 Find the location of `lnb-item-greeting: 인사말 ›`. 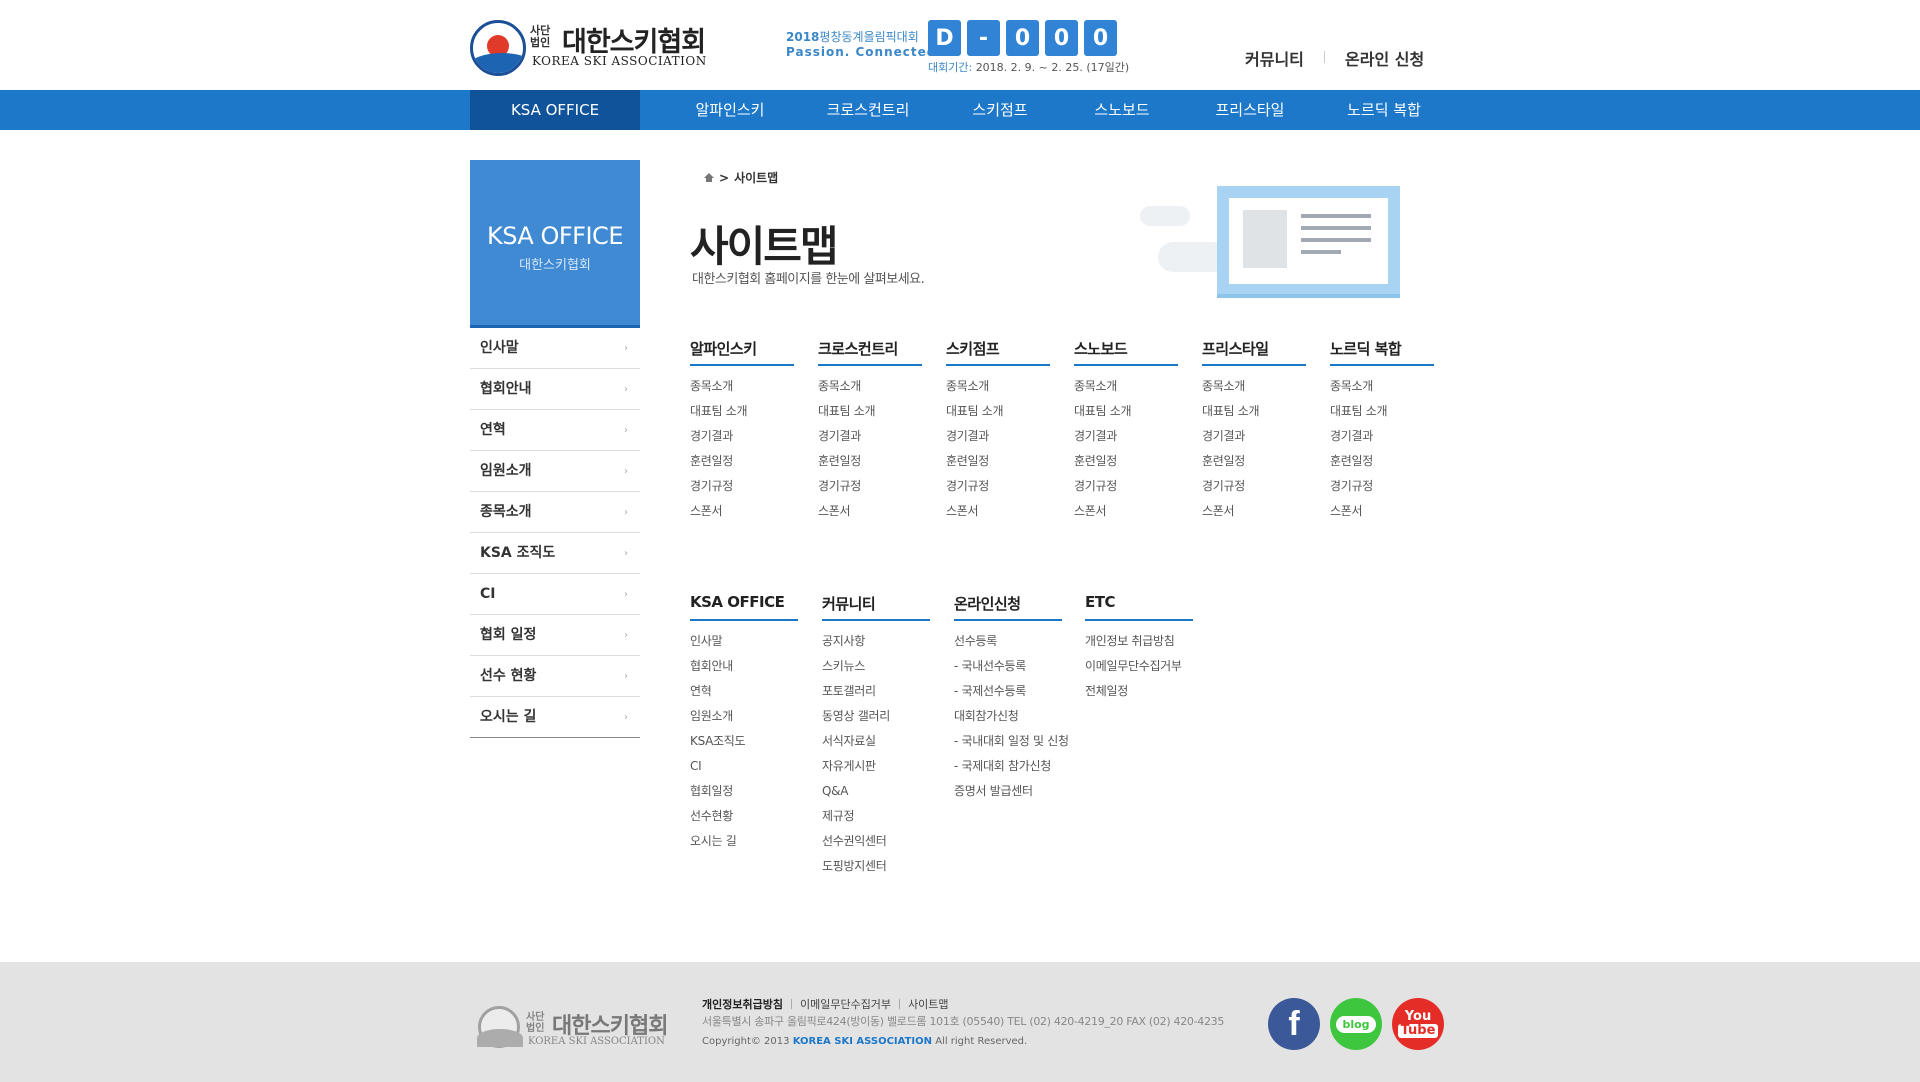

lnb-item-greeting: 인사말 › is located at coordinates (555, 348).